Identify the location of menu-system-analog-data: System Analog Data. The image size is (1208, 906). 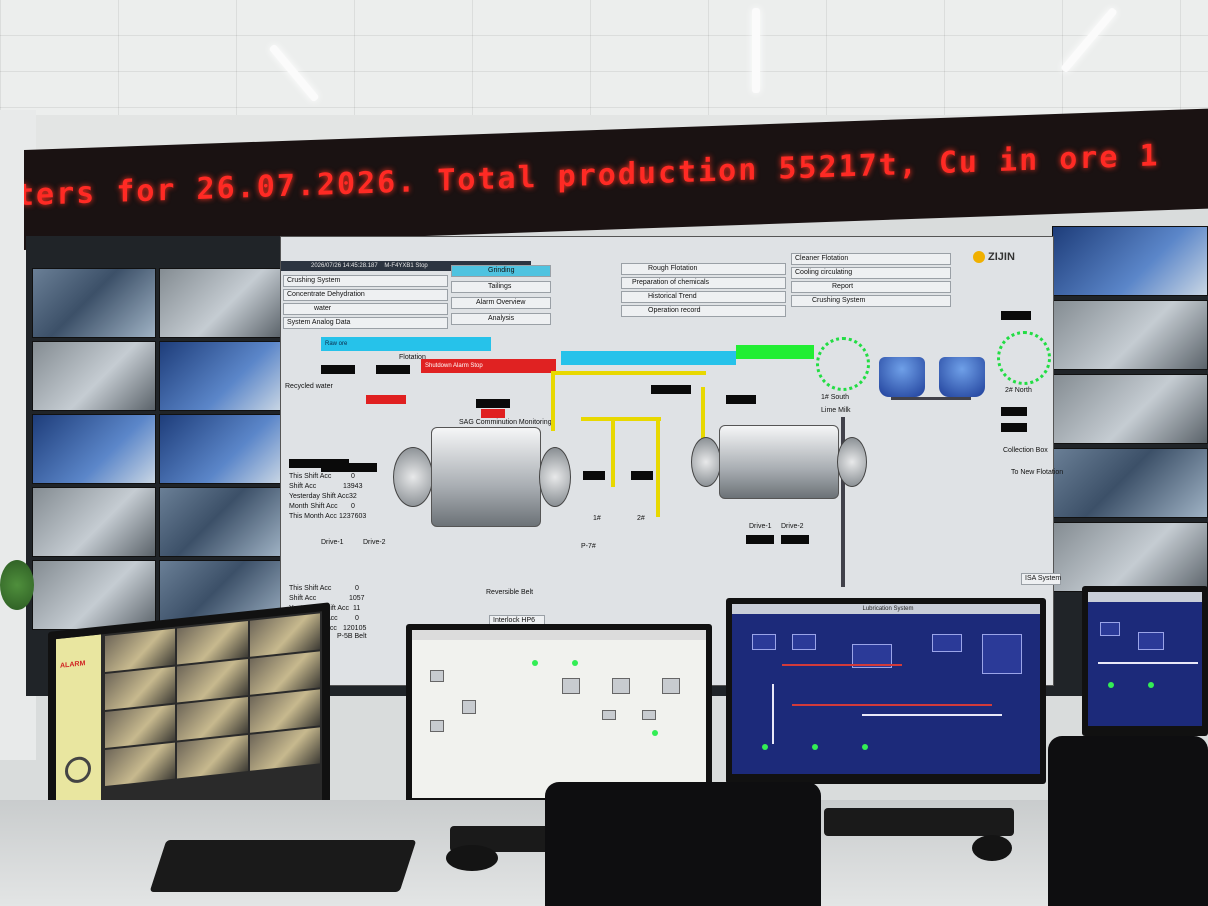
(365, 323).